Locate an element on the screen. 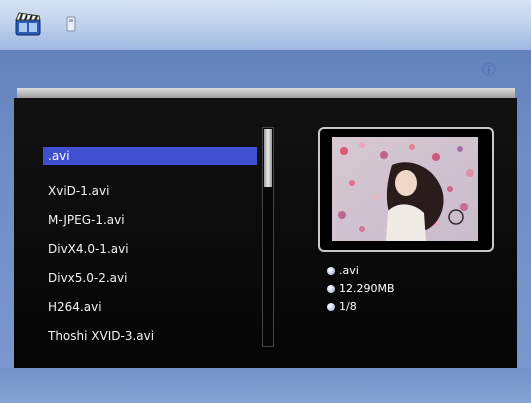 This screenshot has width=531, height=403. info-icon is located at coordinates (489, 69).